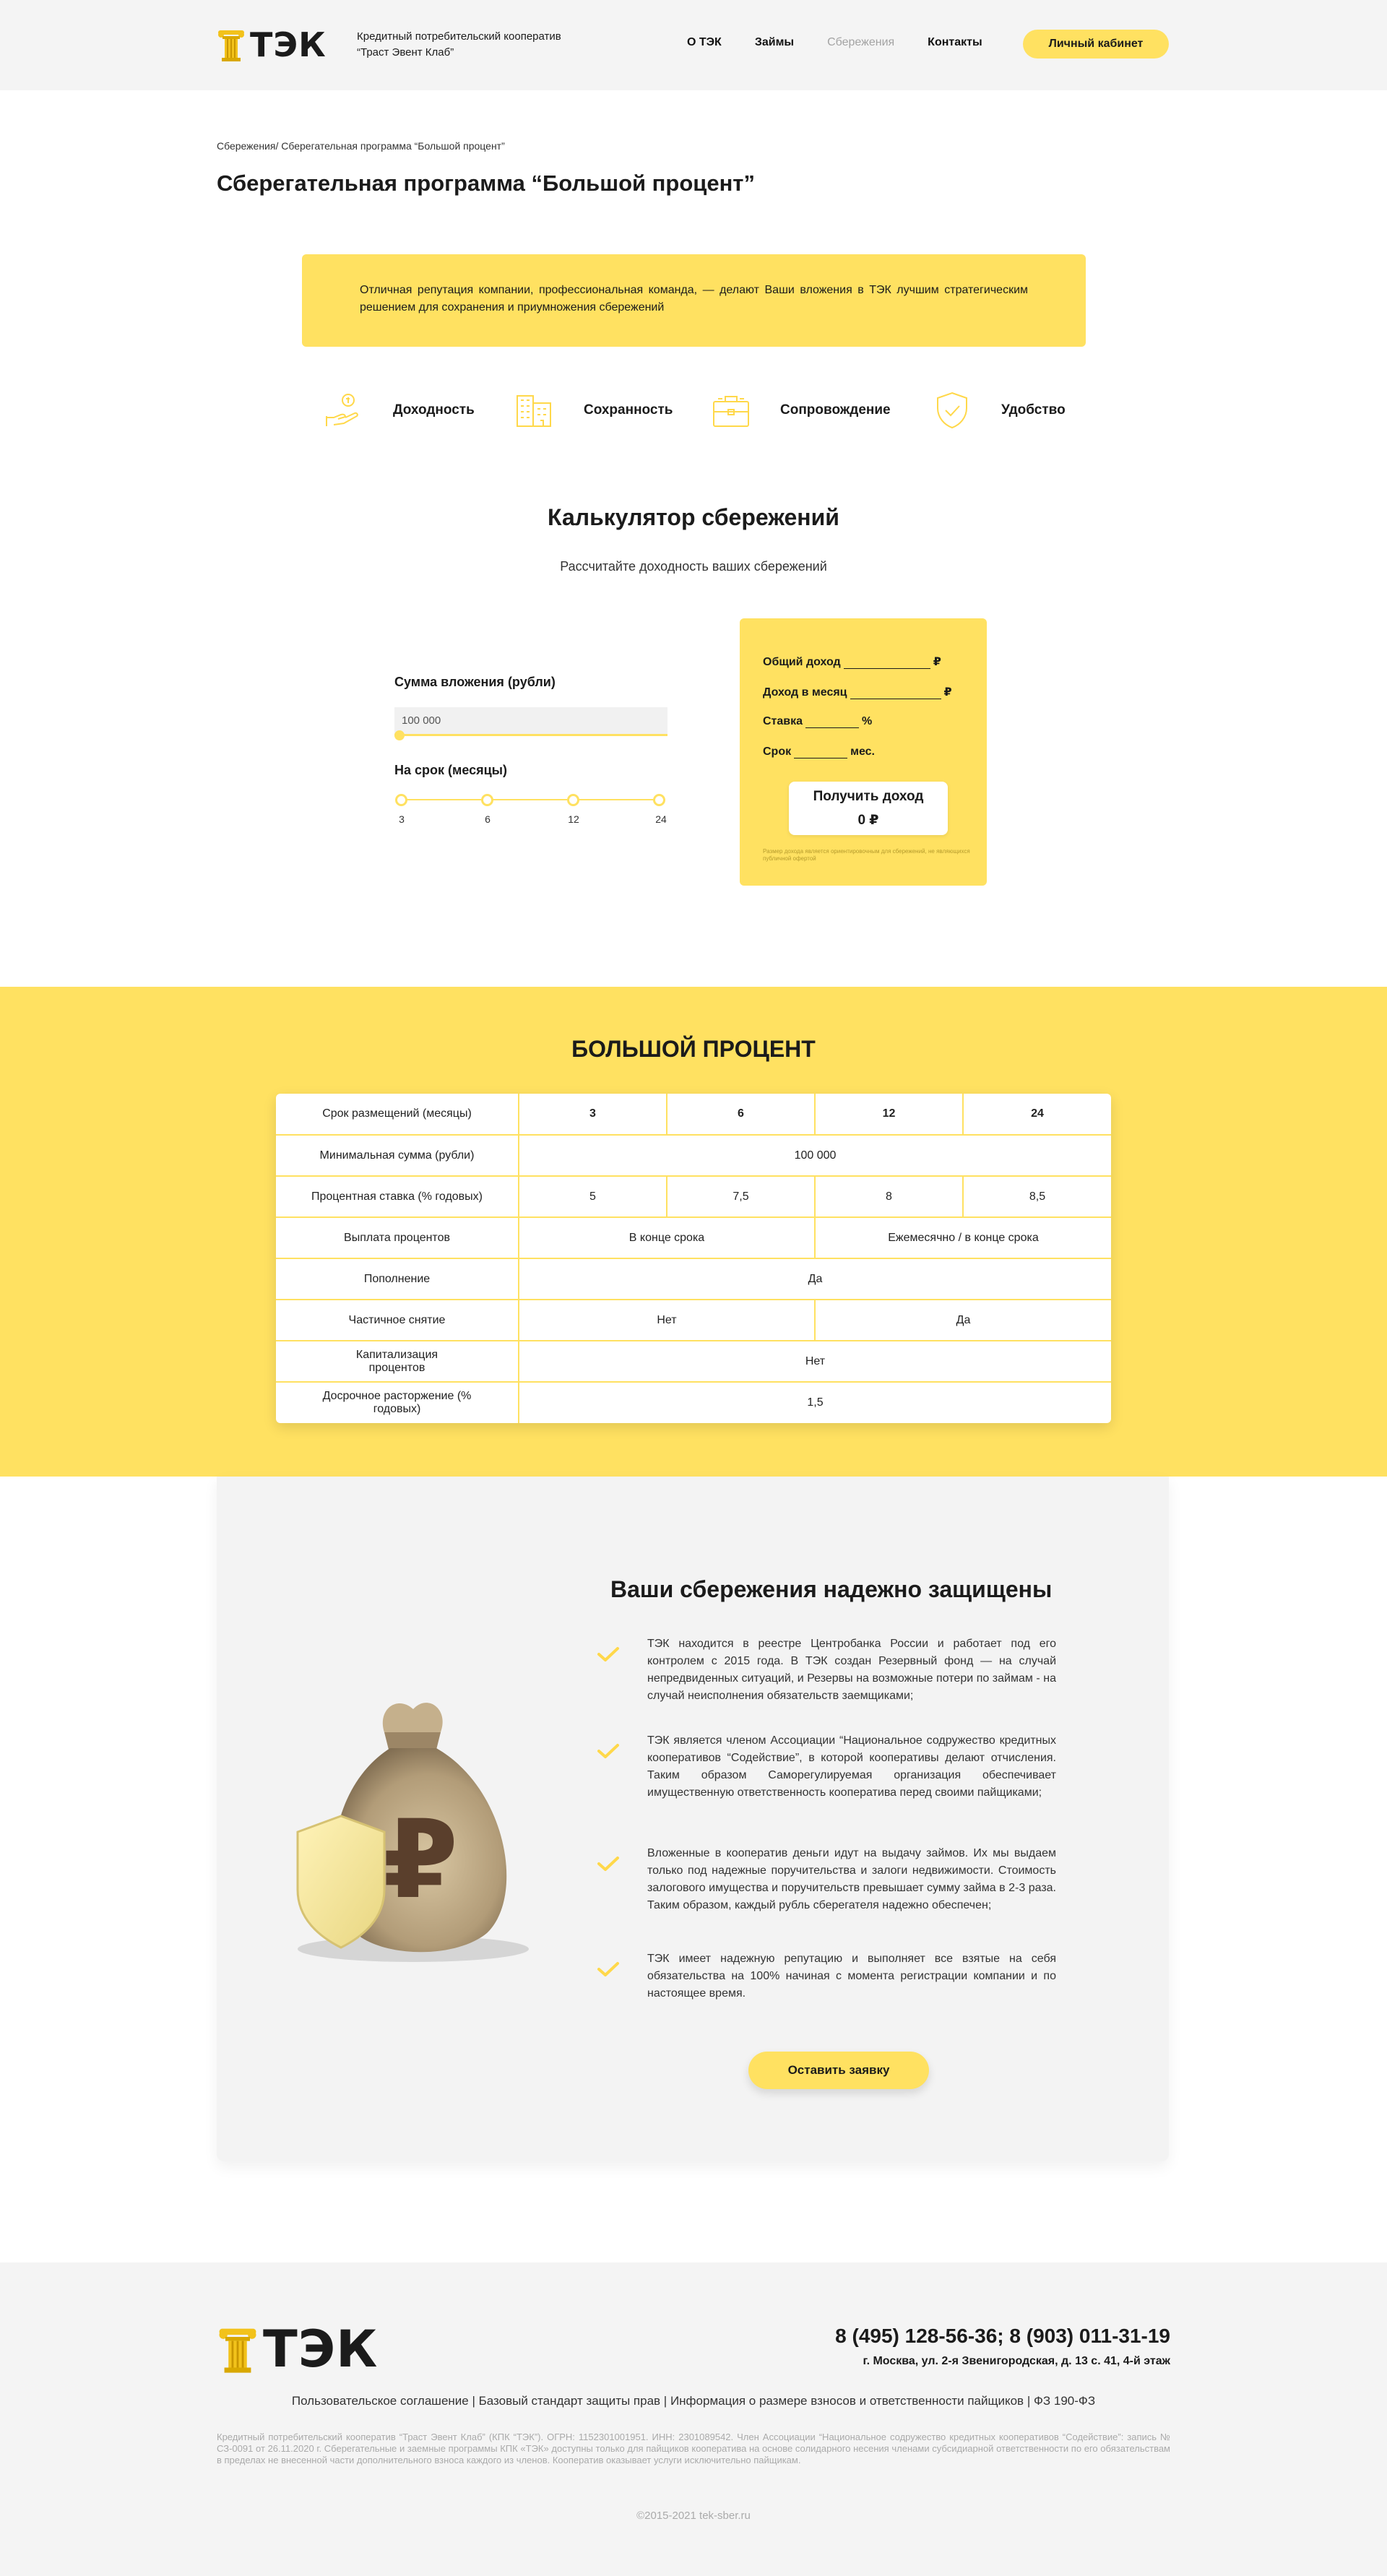  Describe the element at coordinates (783, 721) in the screenshot. I see `result-rate-label: Ставка` at that location.